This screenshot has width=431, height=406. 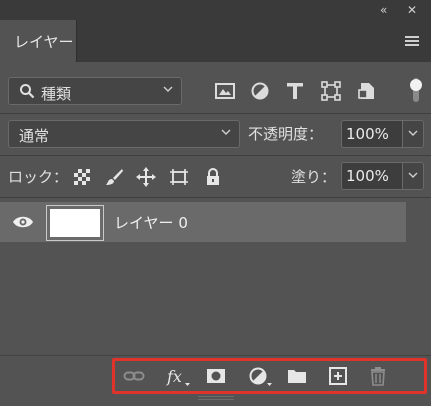 What do you see at coordinates (216, 376) in the screenshot?
I see `add-mask-icon` at bounding box center [216, 376].